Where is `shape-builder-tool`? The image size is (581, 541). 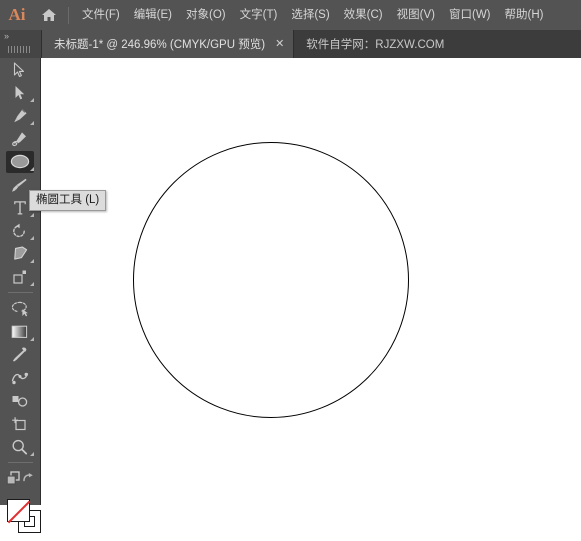 shape-builder-tool is located at coordinates (19, 400).